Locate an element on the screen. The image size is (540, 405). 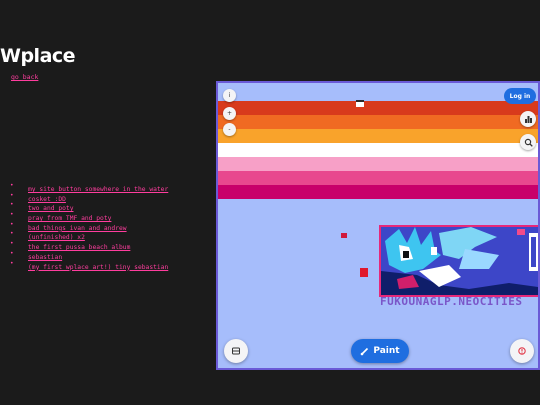
list-item: • (unfinished) x2 is located at coordinates (89, 235).